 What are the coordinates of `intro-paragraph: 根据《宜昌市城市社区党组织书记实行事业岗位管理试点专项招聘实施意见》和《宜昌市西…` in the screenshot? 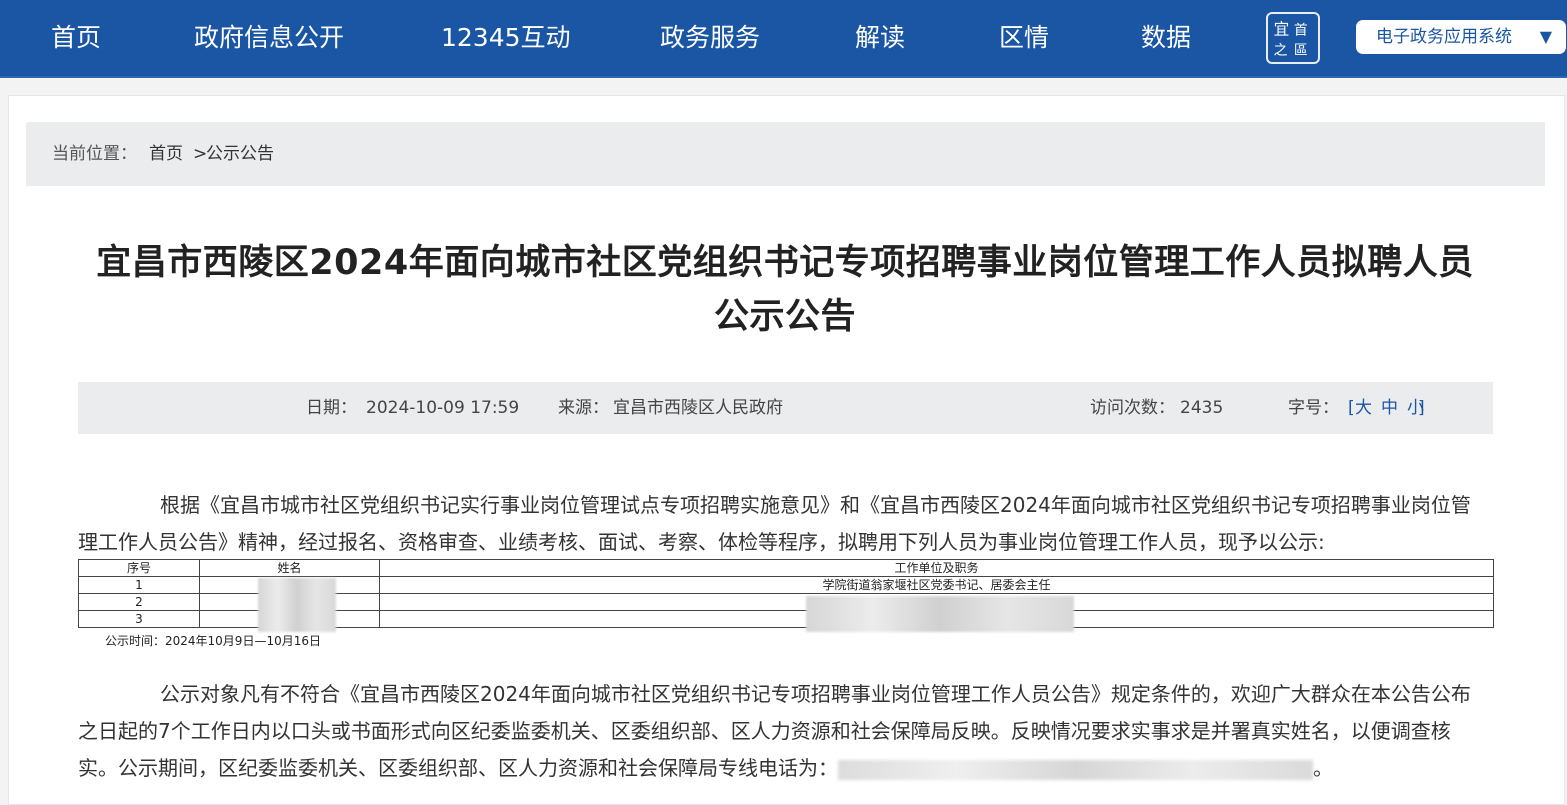 It's located at (783, 524).